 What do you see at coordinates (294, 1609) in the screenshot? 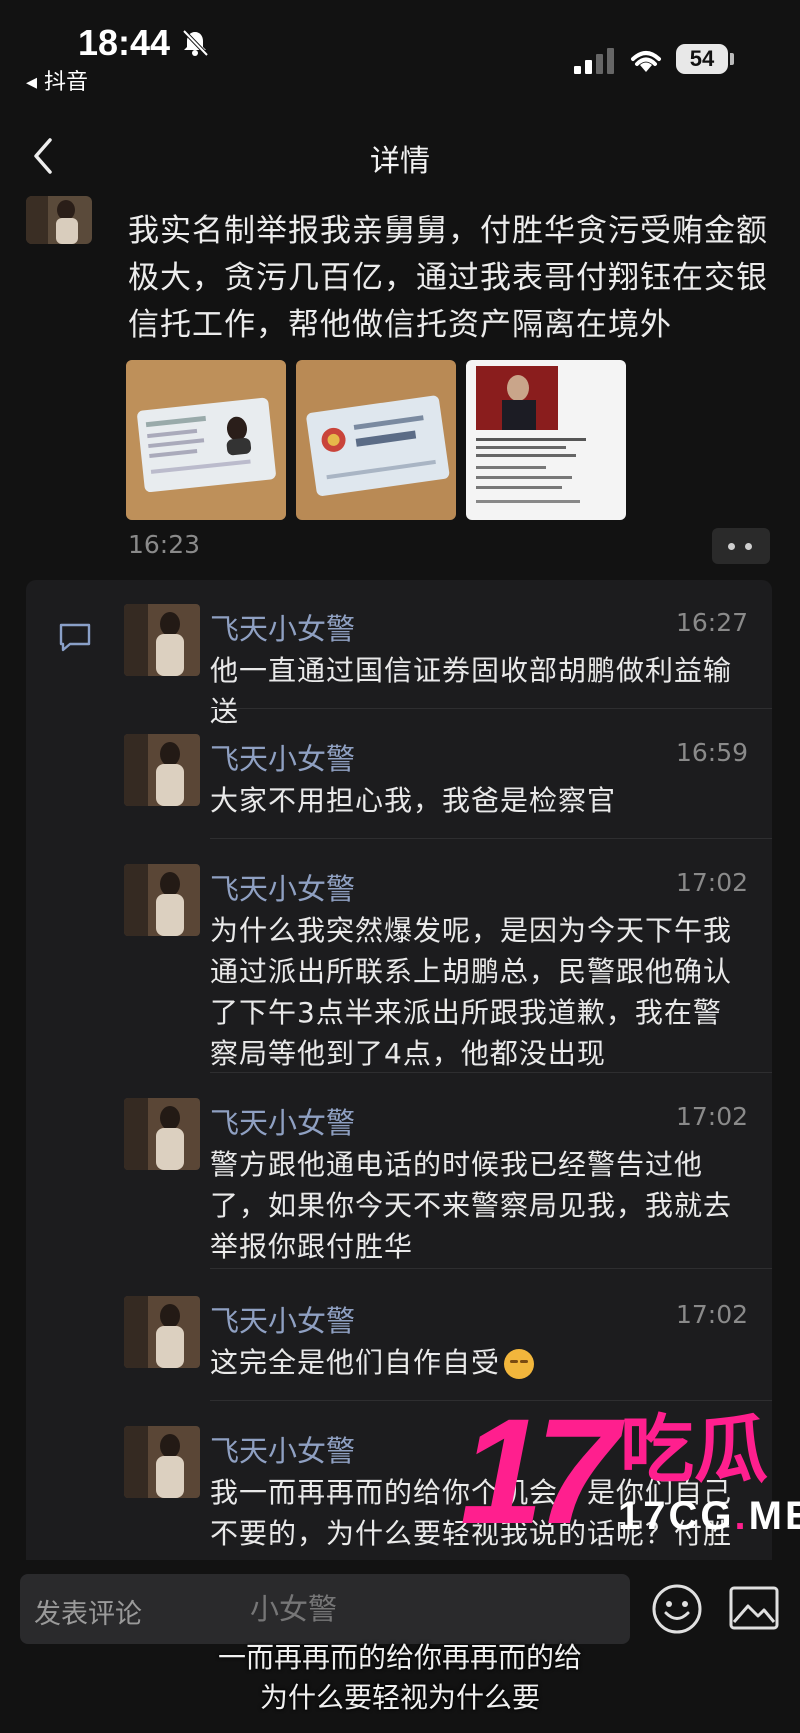
I see `overlay-ghost-name: 小女警` at bounding box center [294, 1609].